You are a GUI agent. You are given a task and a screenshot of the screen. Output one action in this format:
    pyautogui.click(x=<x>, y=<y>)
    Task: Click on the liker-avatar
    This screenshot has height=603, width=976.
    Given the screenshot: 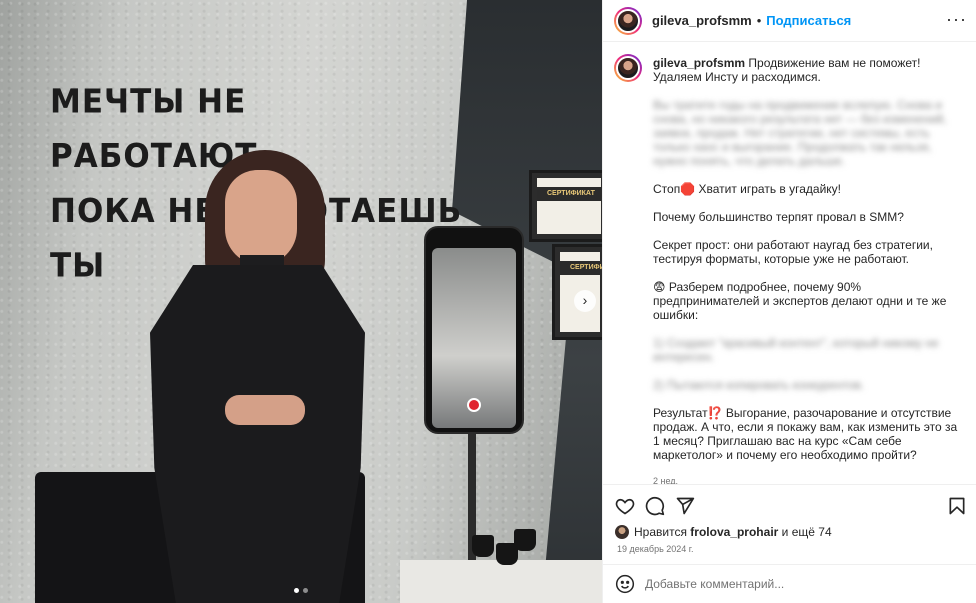 What is the action you would take?
    pyautogui.click(x=622, y=532)
    